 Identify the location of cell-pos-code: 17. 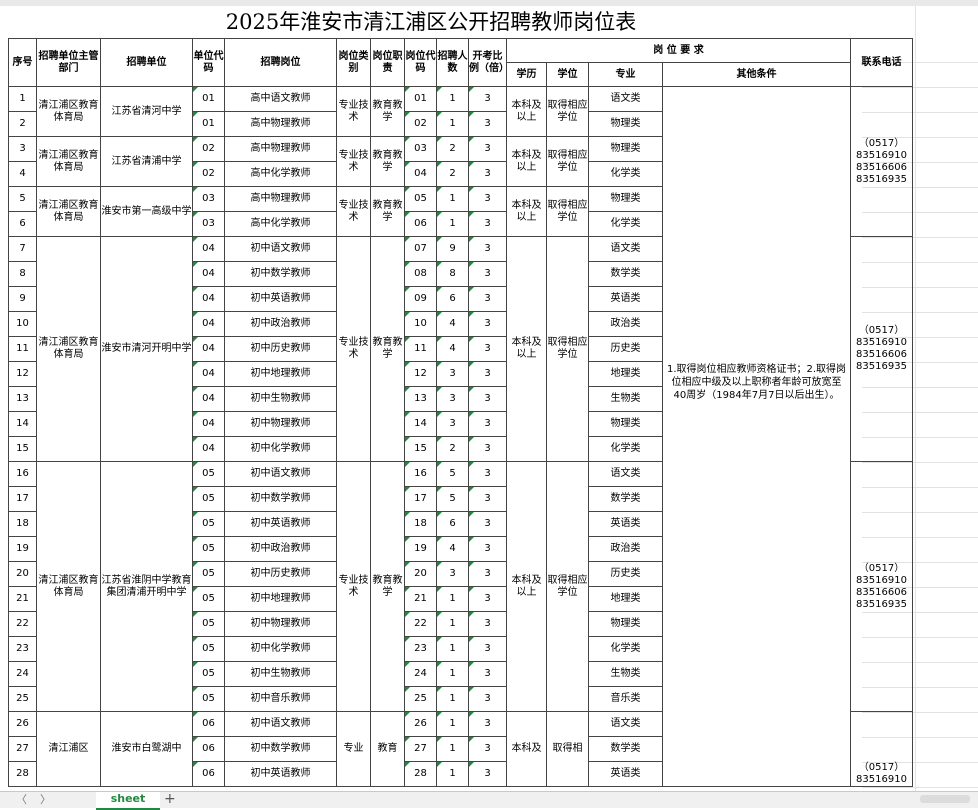
(420, 499).